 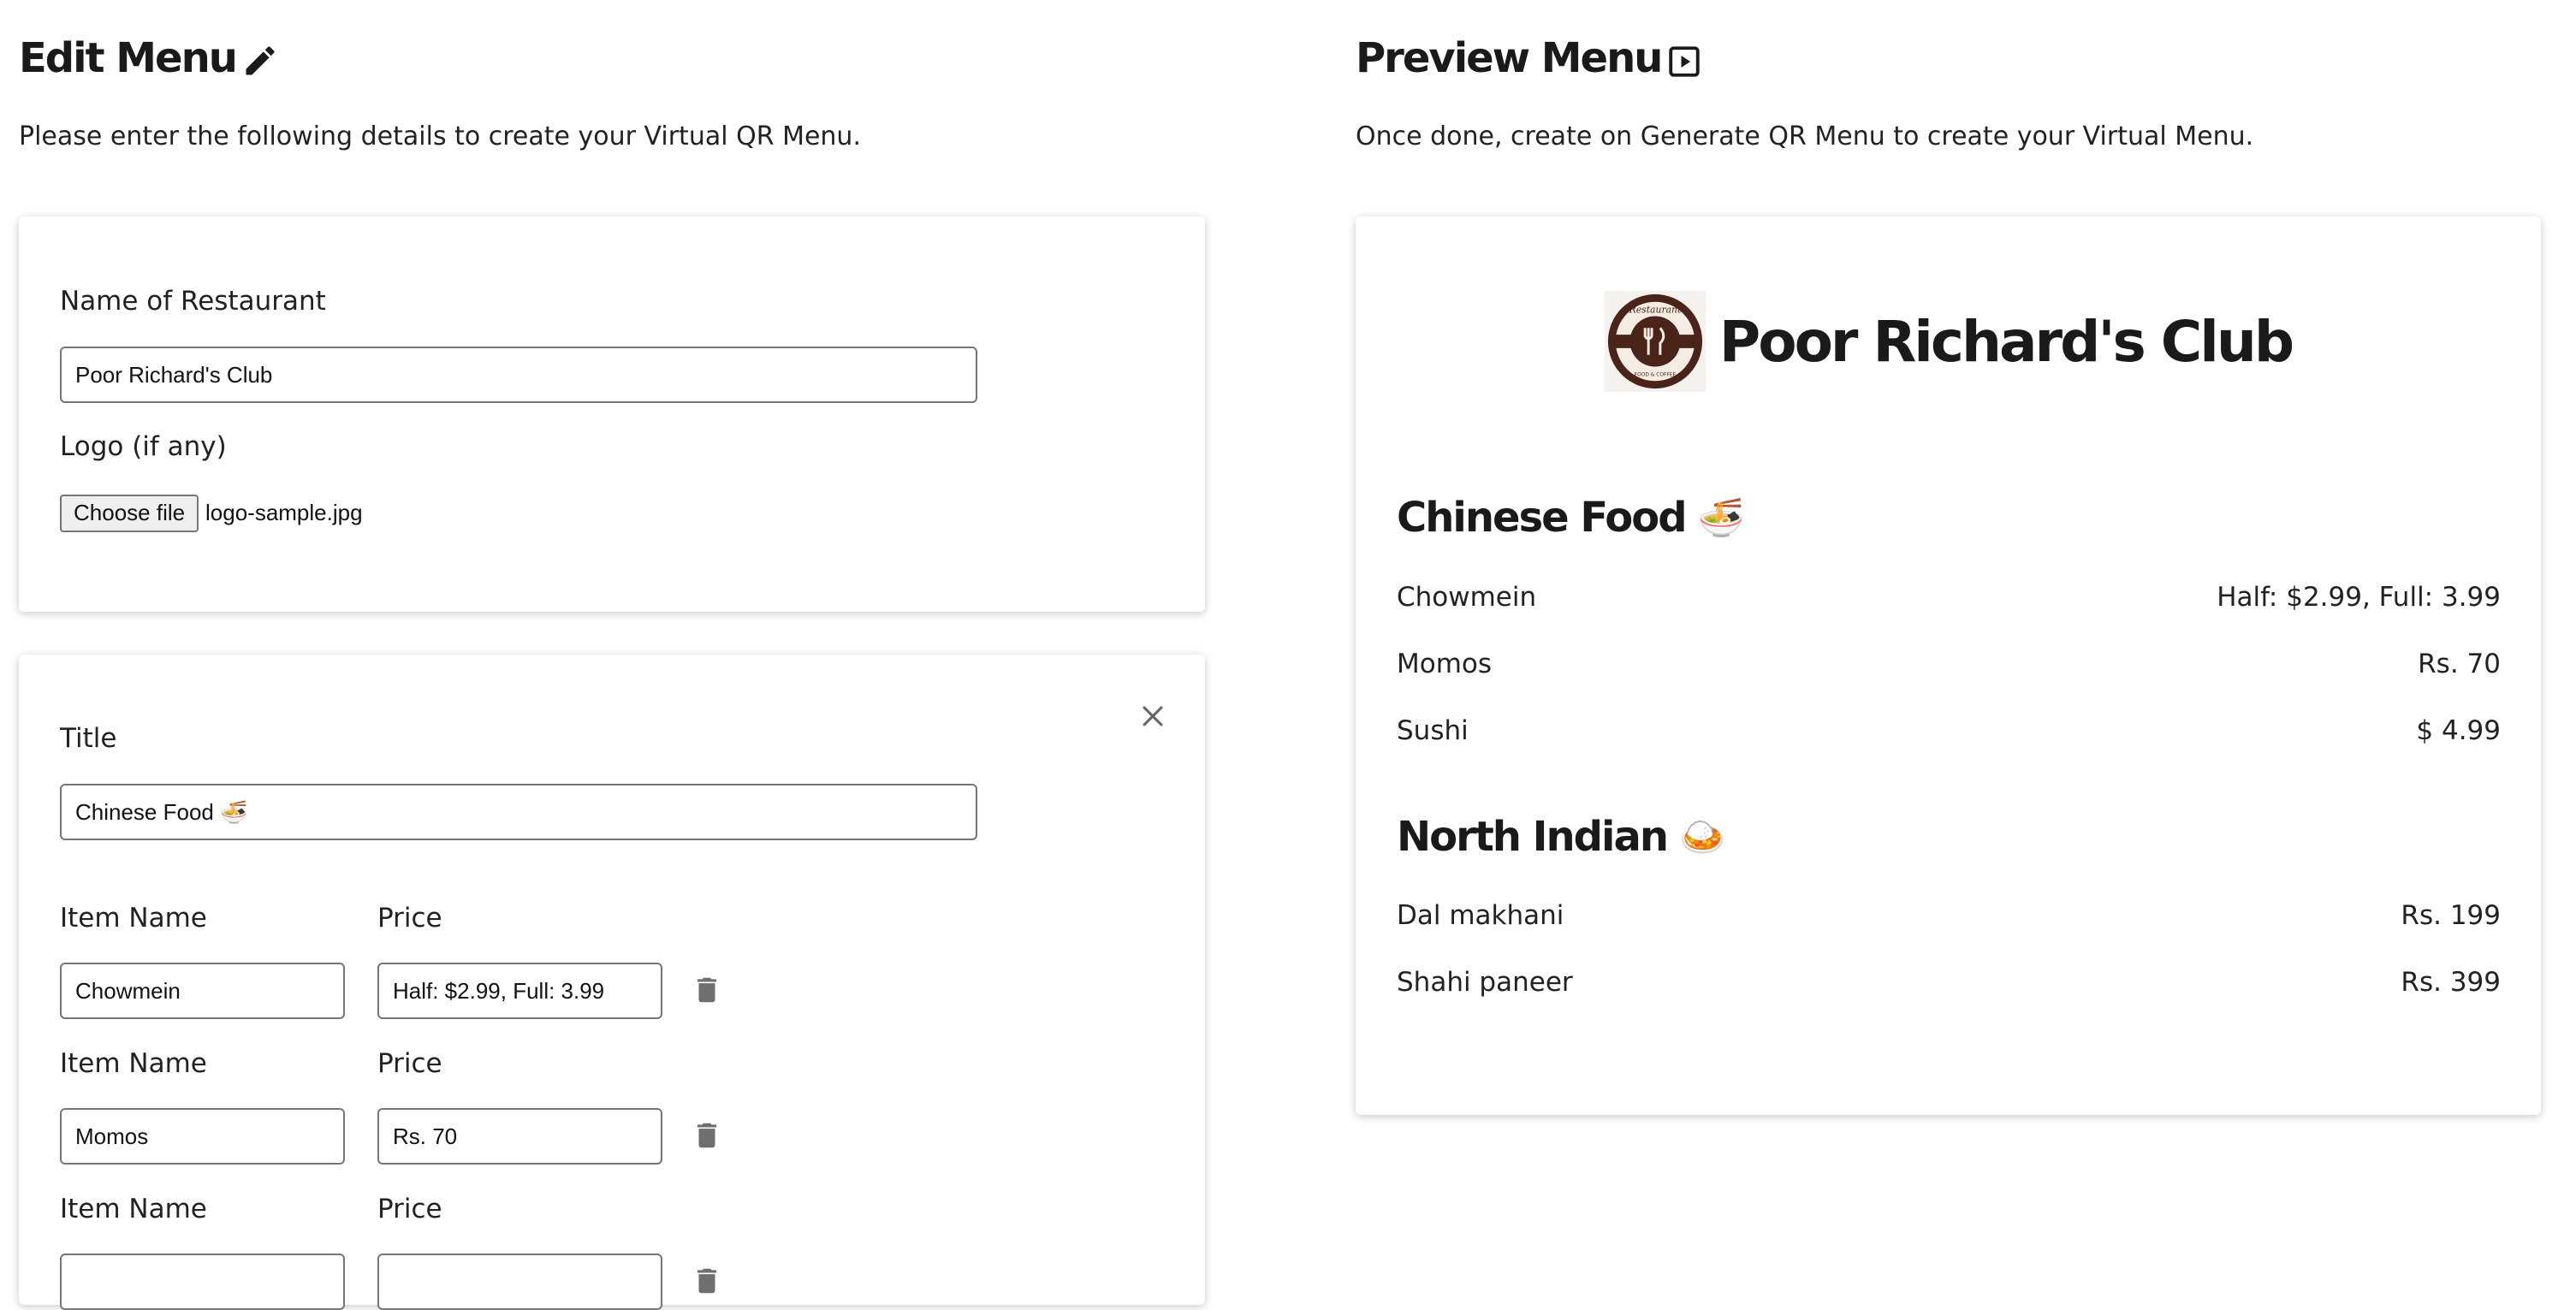 What do you see at coordinates (1949, 598) in the screenshot?
I see `preview-item-row: Chowmein Half: $2.99, Full: 3.99` at bounding box center [1949, 598].